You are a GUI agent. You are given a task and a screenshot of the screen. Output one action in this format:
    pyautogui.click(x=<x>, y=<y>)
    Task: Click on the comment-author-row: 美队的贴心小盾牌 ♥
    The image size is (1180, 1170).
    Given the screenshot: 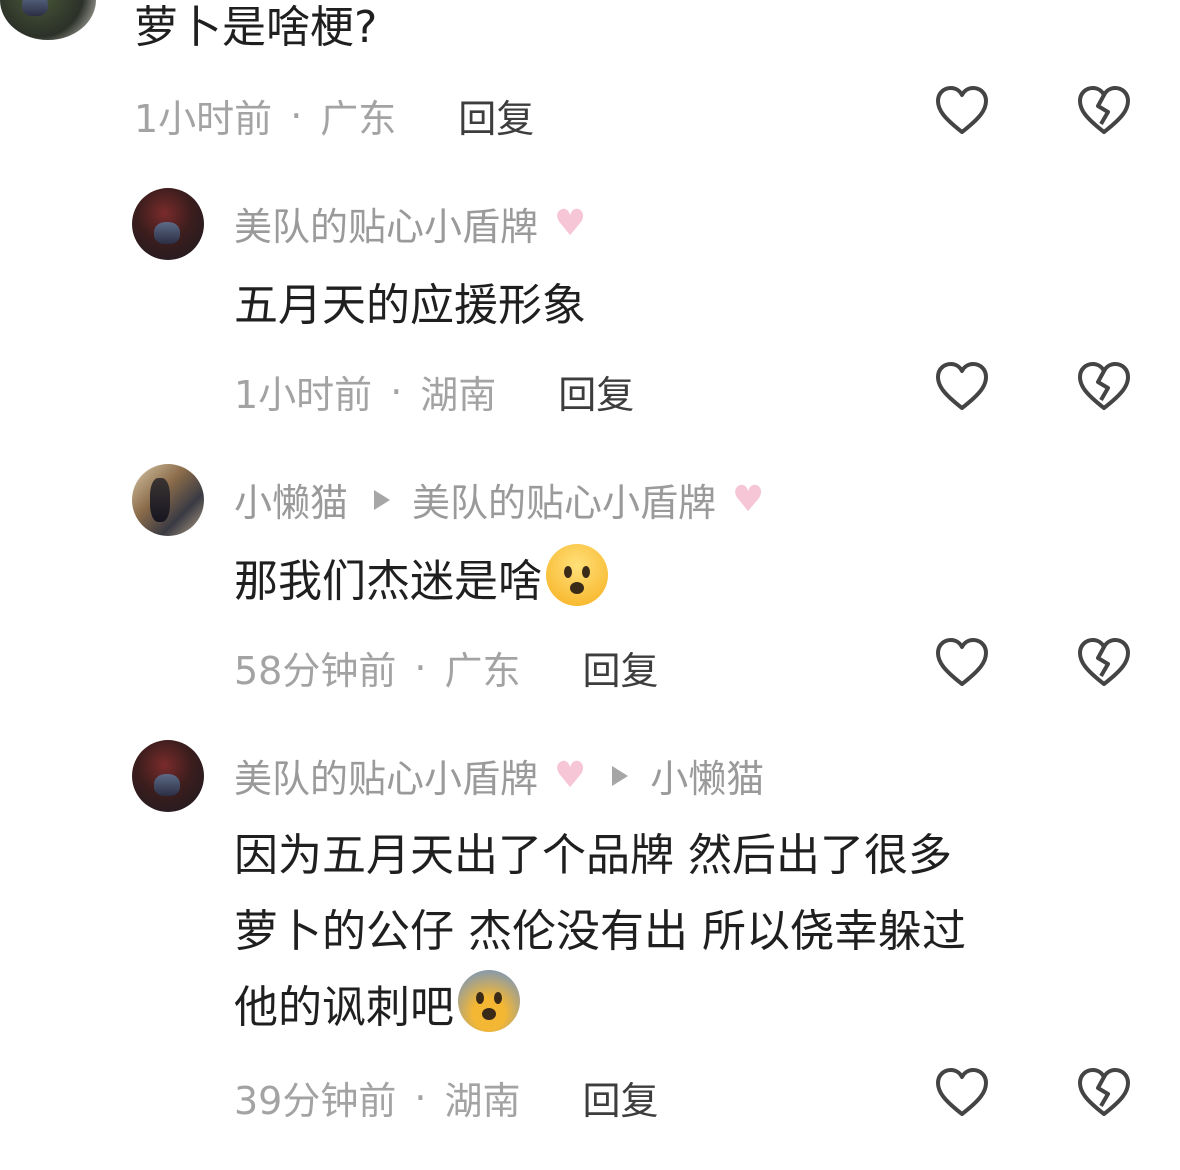 What is the action you would take?
    pyautogui.click(x=410, y=223)
    